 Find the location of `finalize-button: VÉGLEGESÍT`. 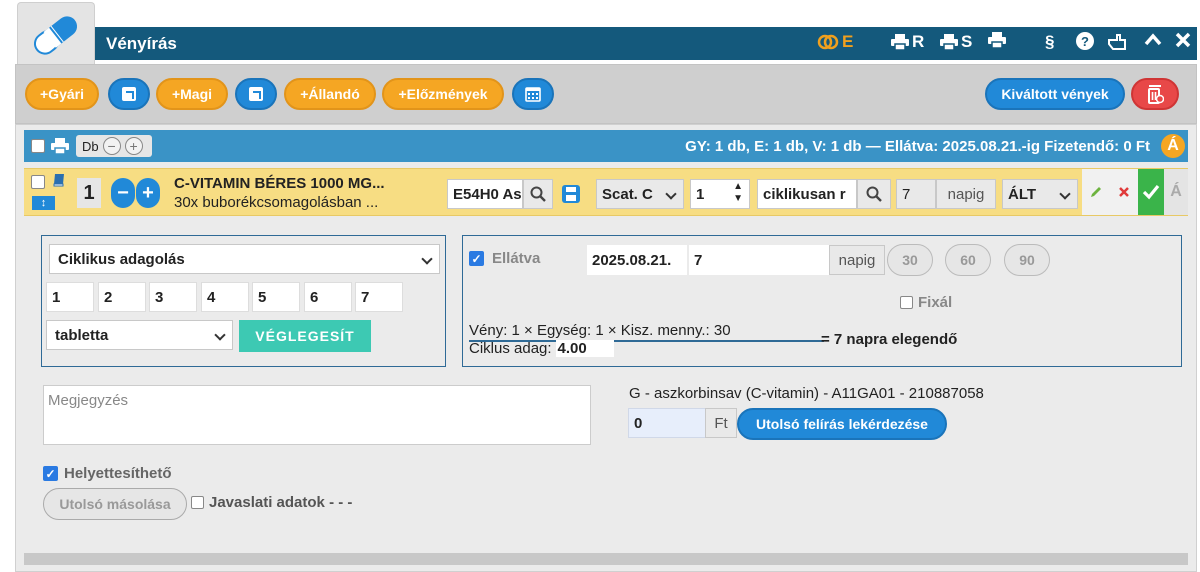

finalize-button: VÉGLEGESÍT is located at coordinates (305, 336).